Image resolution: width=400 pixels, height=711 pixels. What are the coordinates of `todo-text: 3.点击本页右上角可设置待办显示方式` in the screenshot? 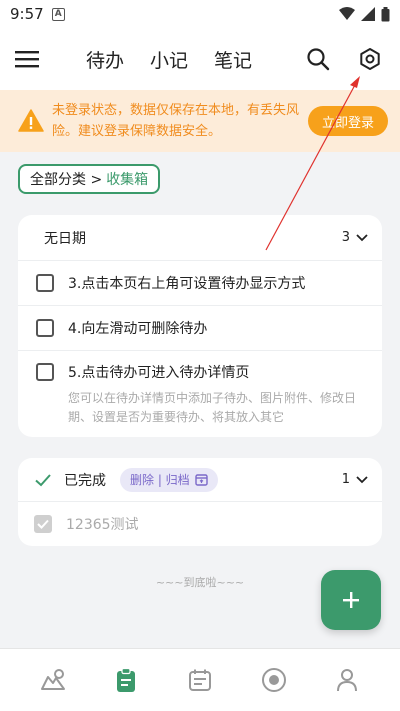 It's located at (187, 284).